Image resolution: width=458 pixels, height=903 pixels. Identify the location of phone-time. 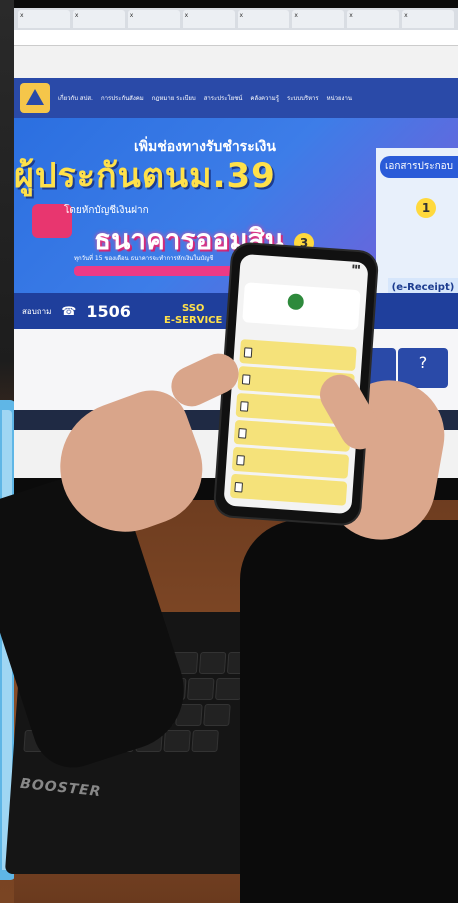
(248, 261).